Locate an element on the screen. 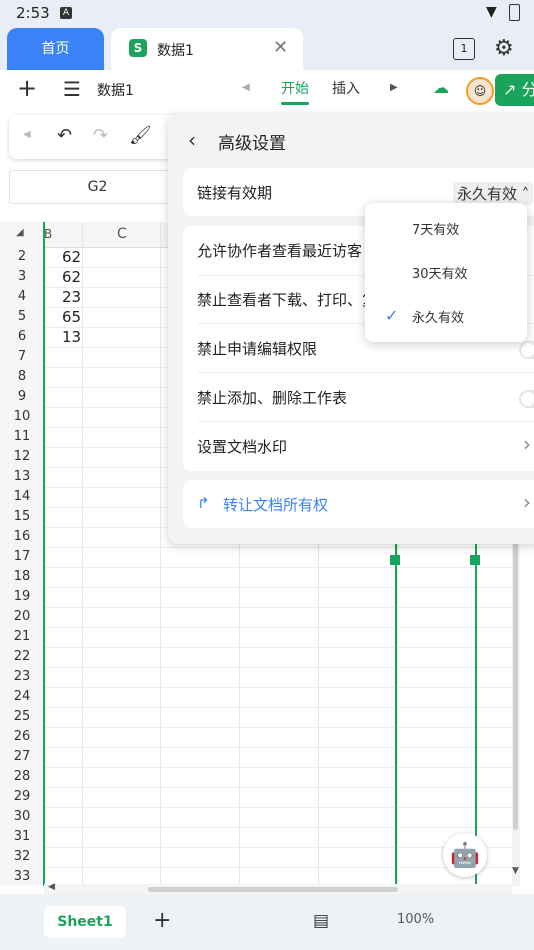 This screenshot has width=534, height=950. tab-start: 开始 is located at coordinates (295, 88).